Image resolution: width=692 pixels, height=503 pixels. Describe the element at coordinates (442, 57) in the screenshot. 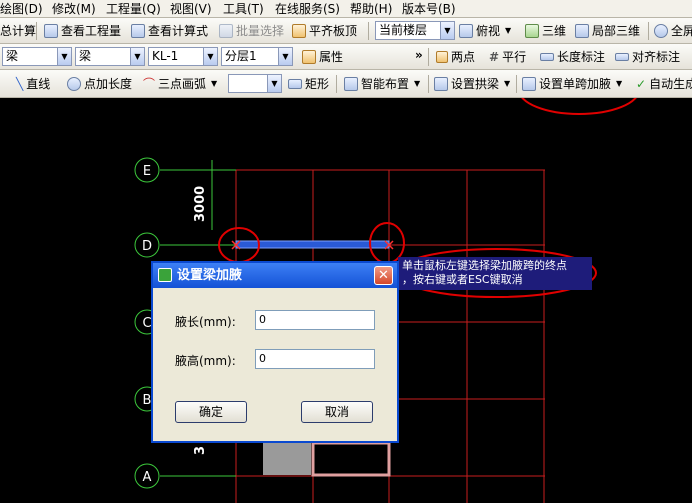

I see `pencil-icon` at that location.